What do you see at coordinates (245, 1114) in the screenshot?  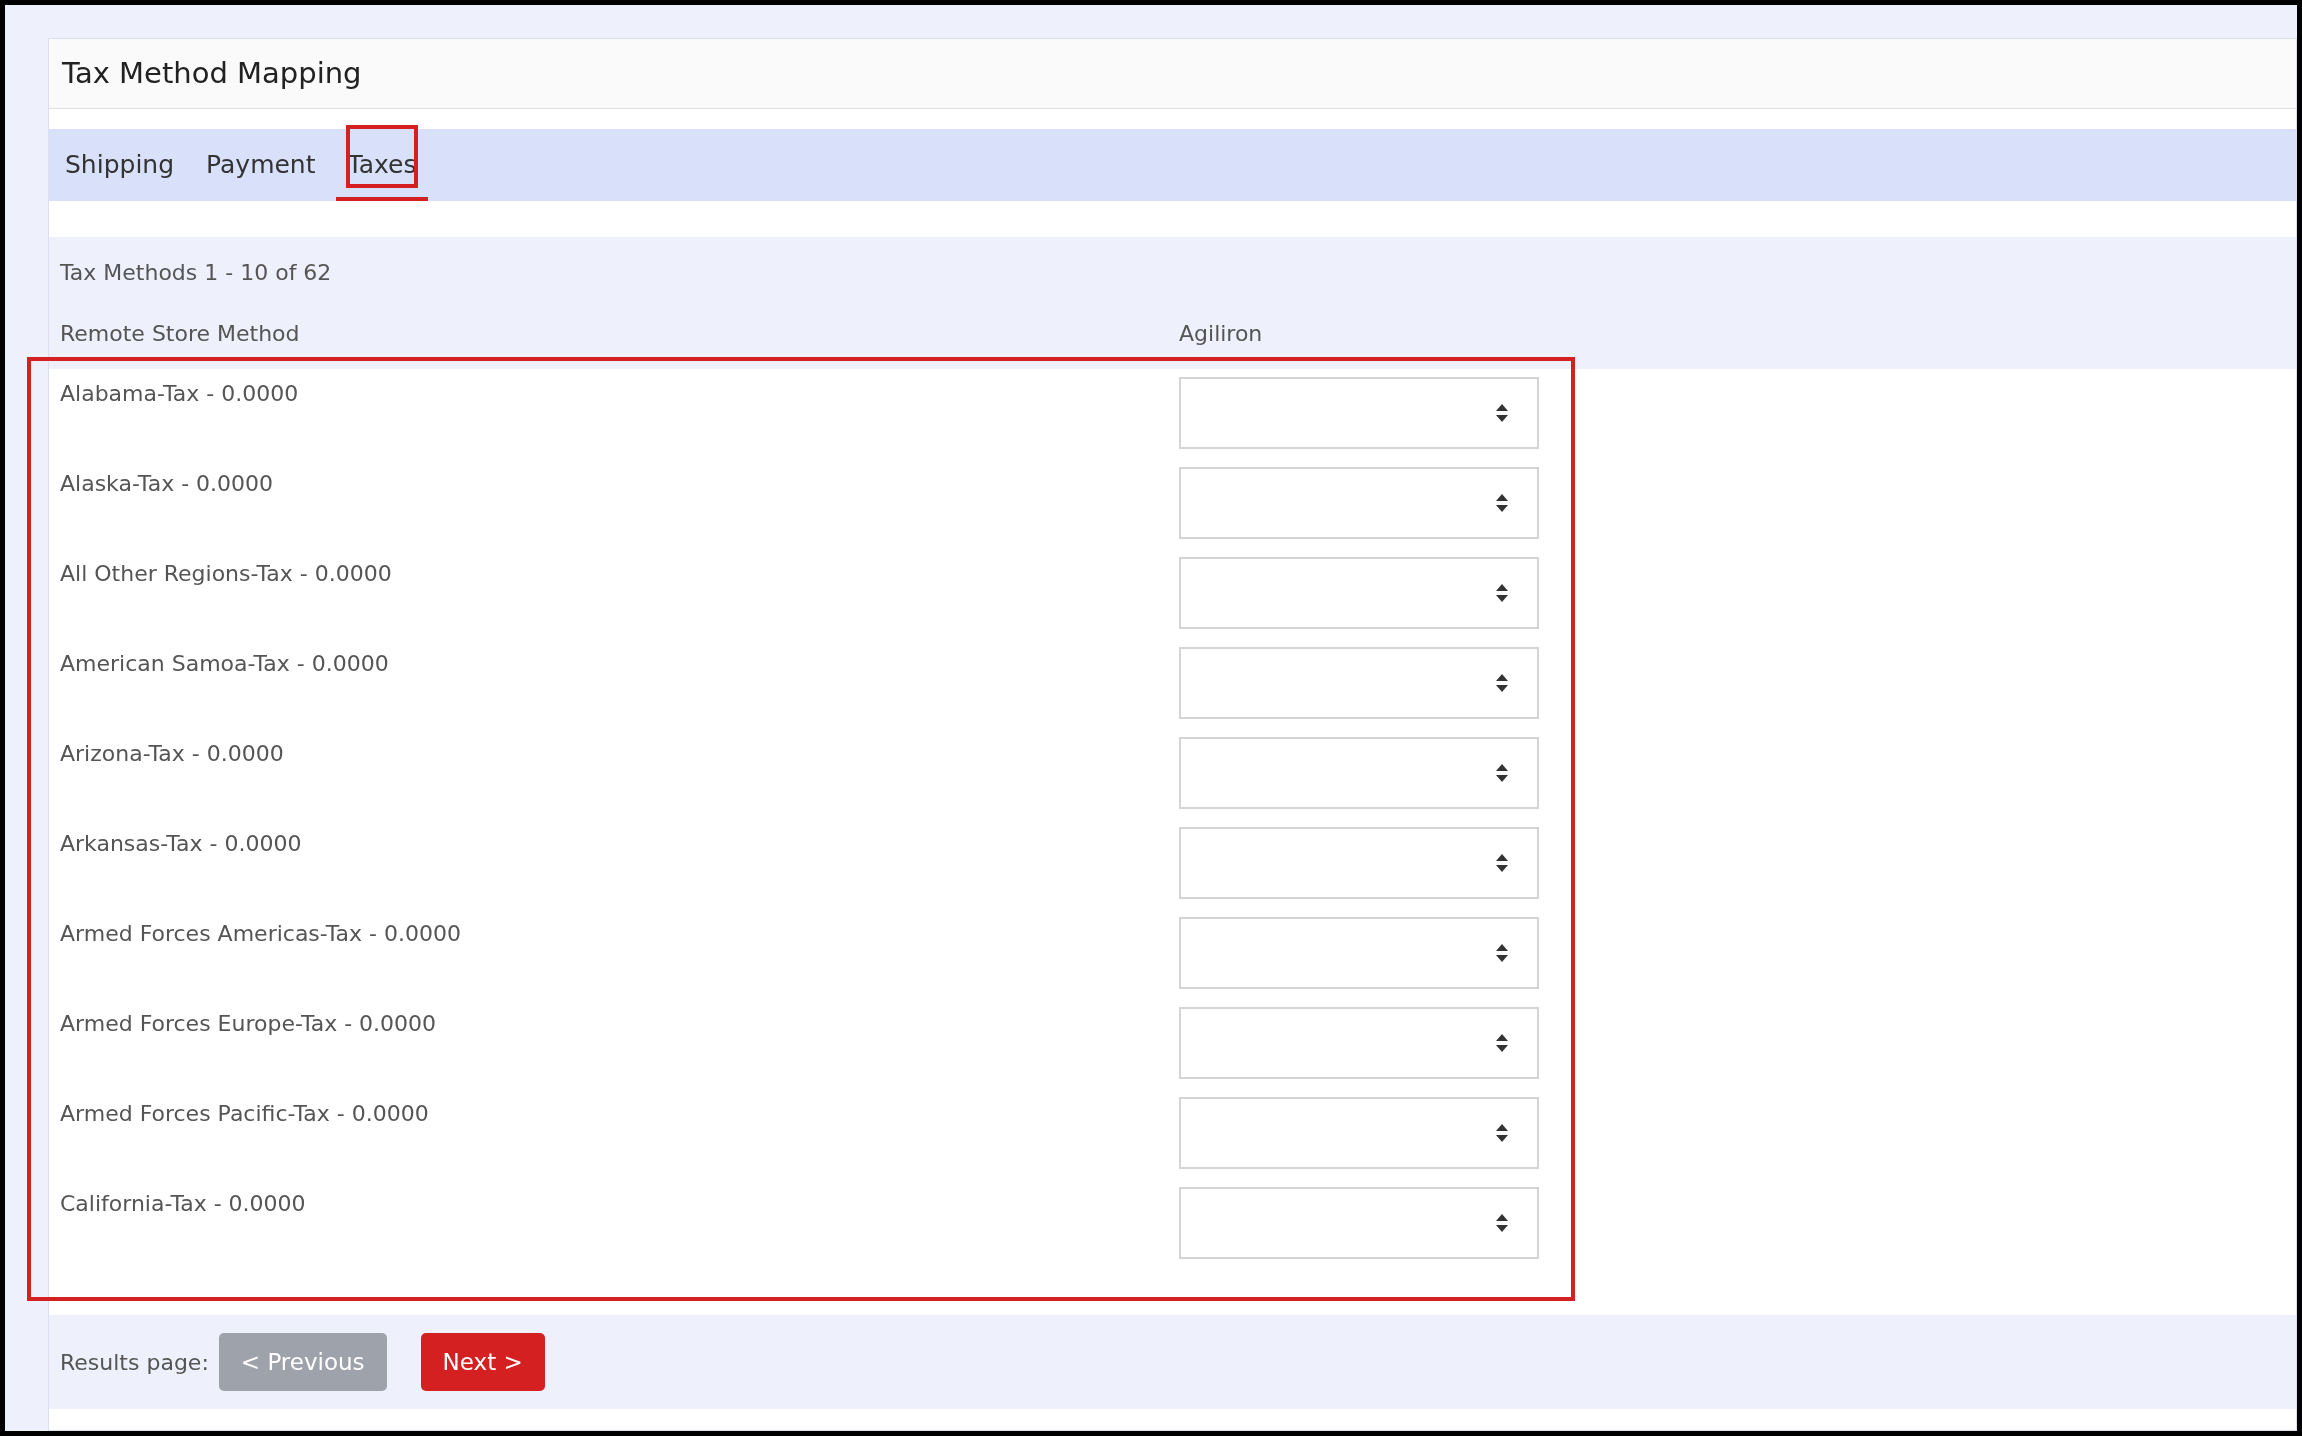 I see `table-cell-text: Armed Forces Pacific-Tax - 0.0000` at bounding box center [245, 1114].